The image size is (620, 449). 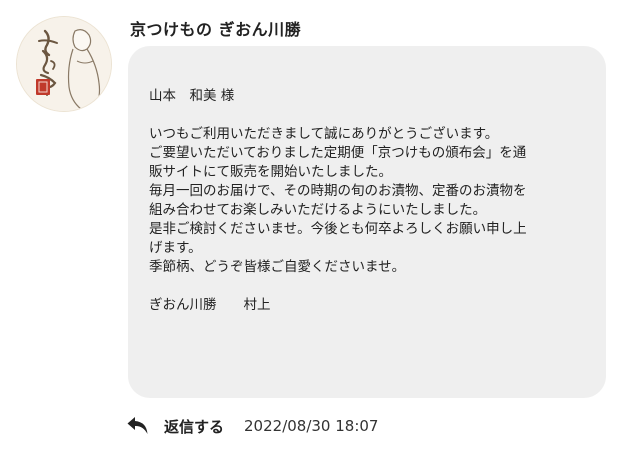 I want to click on message-line: ぎおん川勝 村上, so click(x=210, y=305).